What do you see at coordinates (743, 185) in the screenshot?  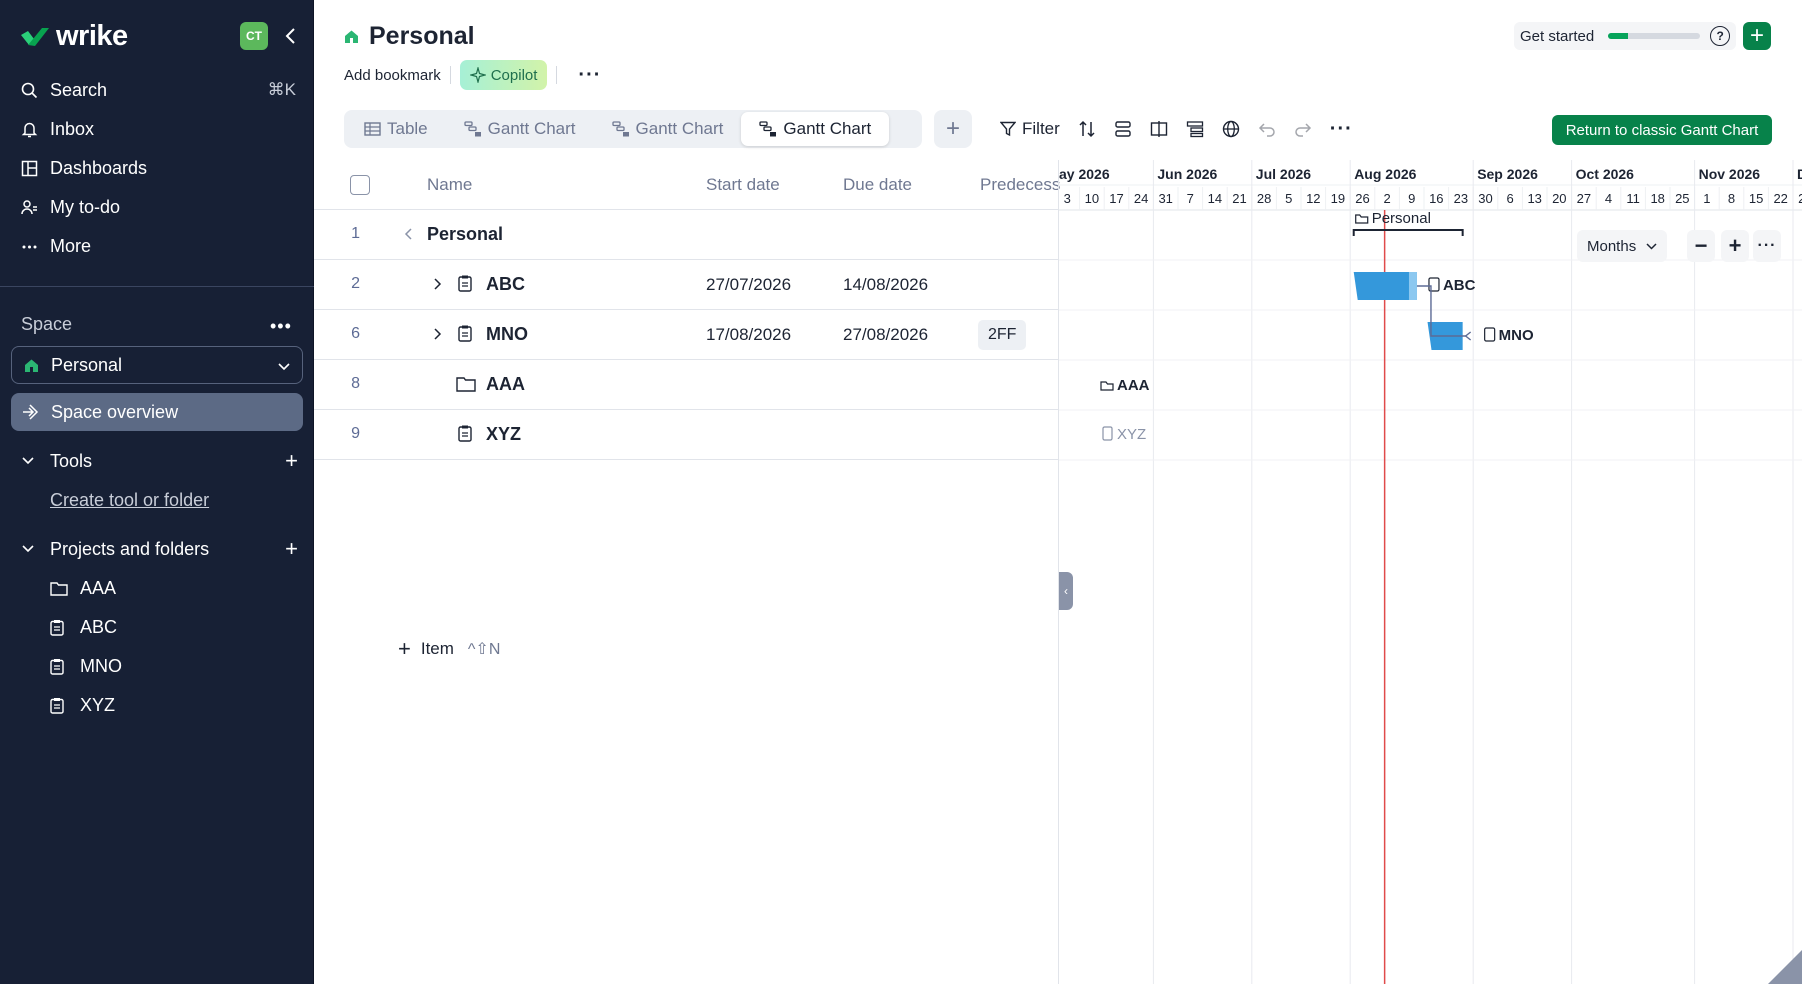 I see `column-start-date: Start date` at bounding box center [743, 185].